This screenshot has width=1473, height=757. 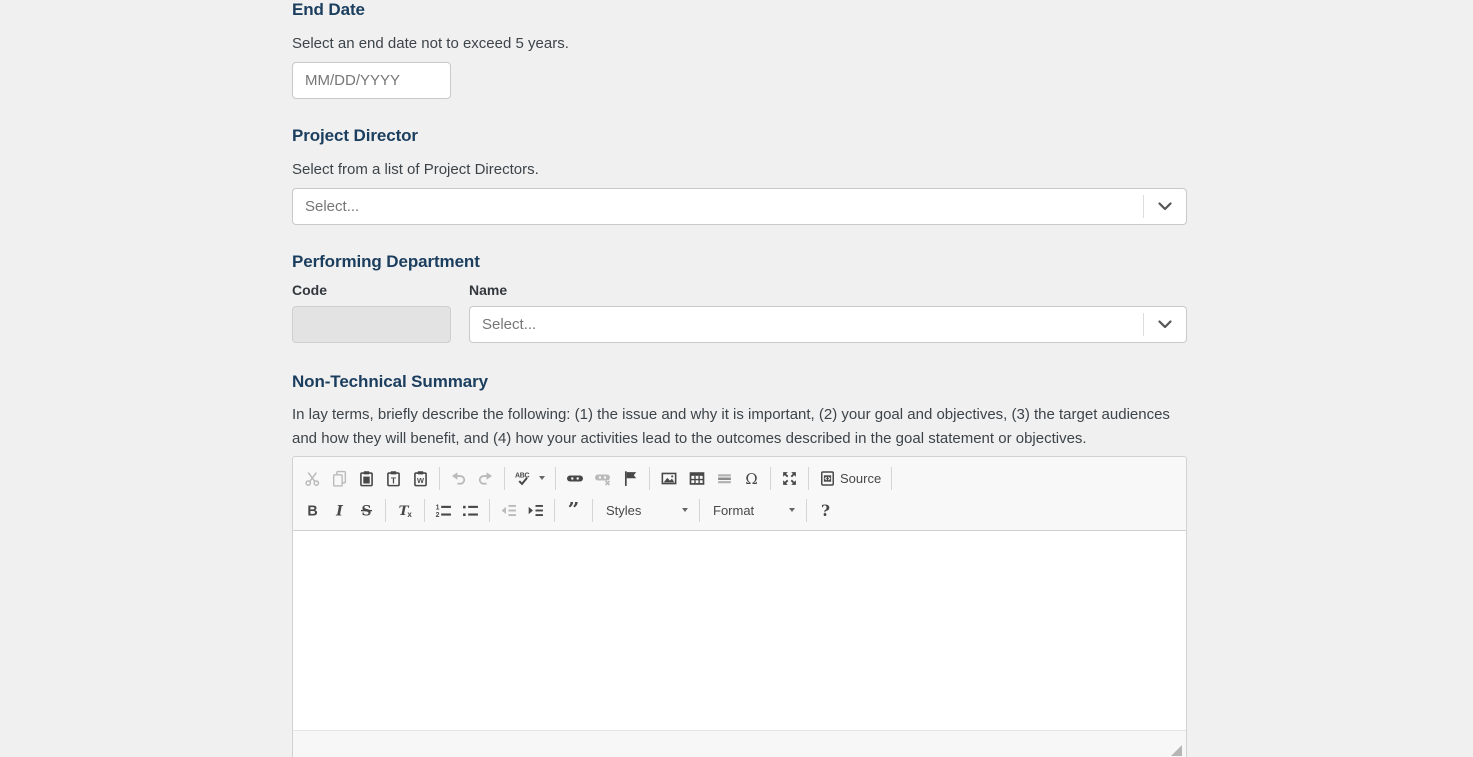 I want to click on maximize-icon, so click(x=789, y=478).